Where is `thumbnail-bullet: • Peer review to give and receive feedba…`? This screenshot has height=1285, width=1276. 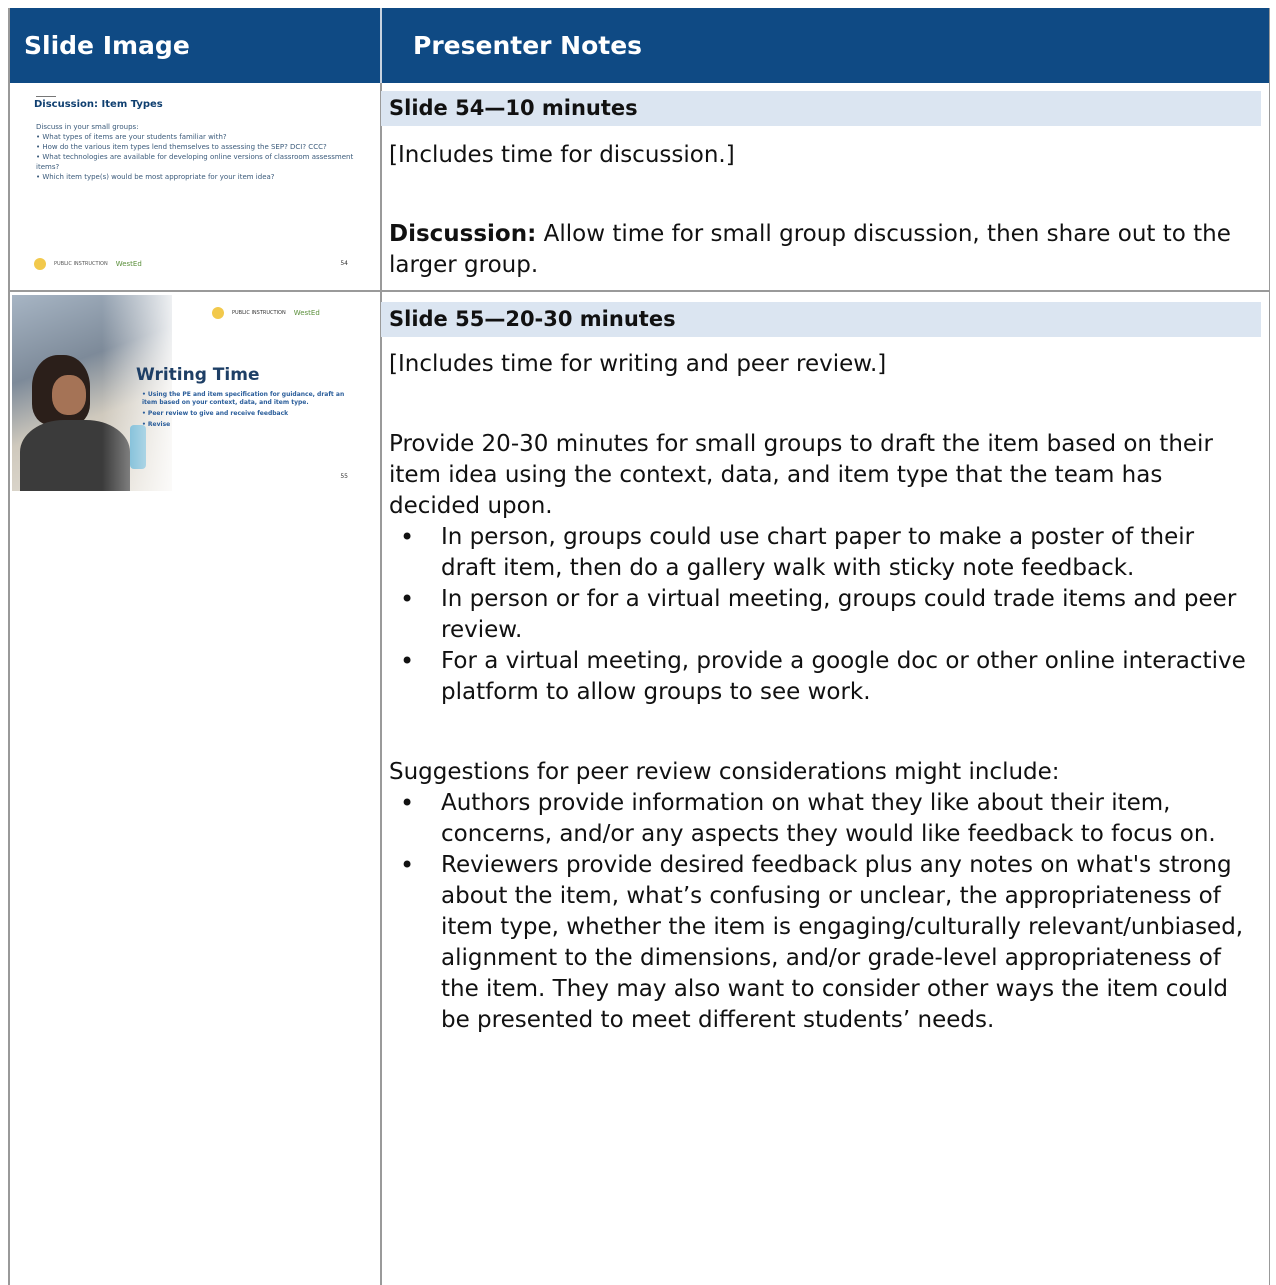
thumbnail-bullet: • Peer review to give and receive feedba… is located at coordinates (215, 413).